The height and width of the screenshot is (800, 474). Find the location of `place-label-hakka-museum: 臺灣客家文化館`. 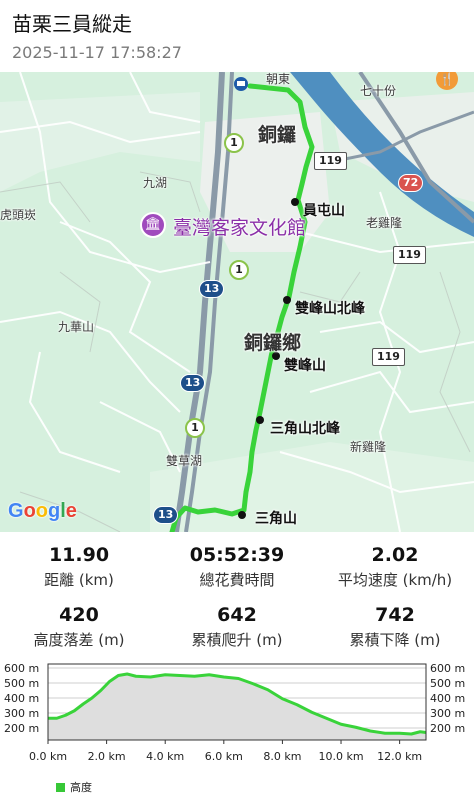

place-label-hakka-museum: 臺灣客家文化館 is located at coordinates (239, 226).